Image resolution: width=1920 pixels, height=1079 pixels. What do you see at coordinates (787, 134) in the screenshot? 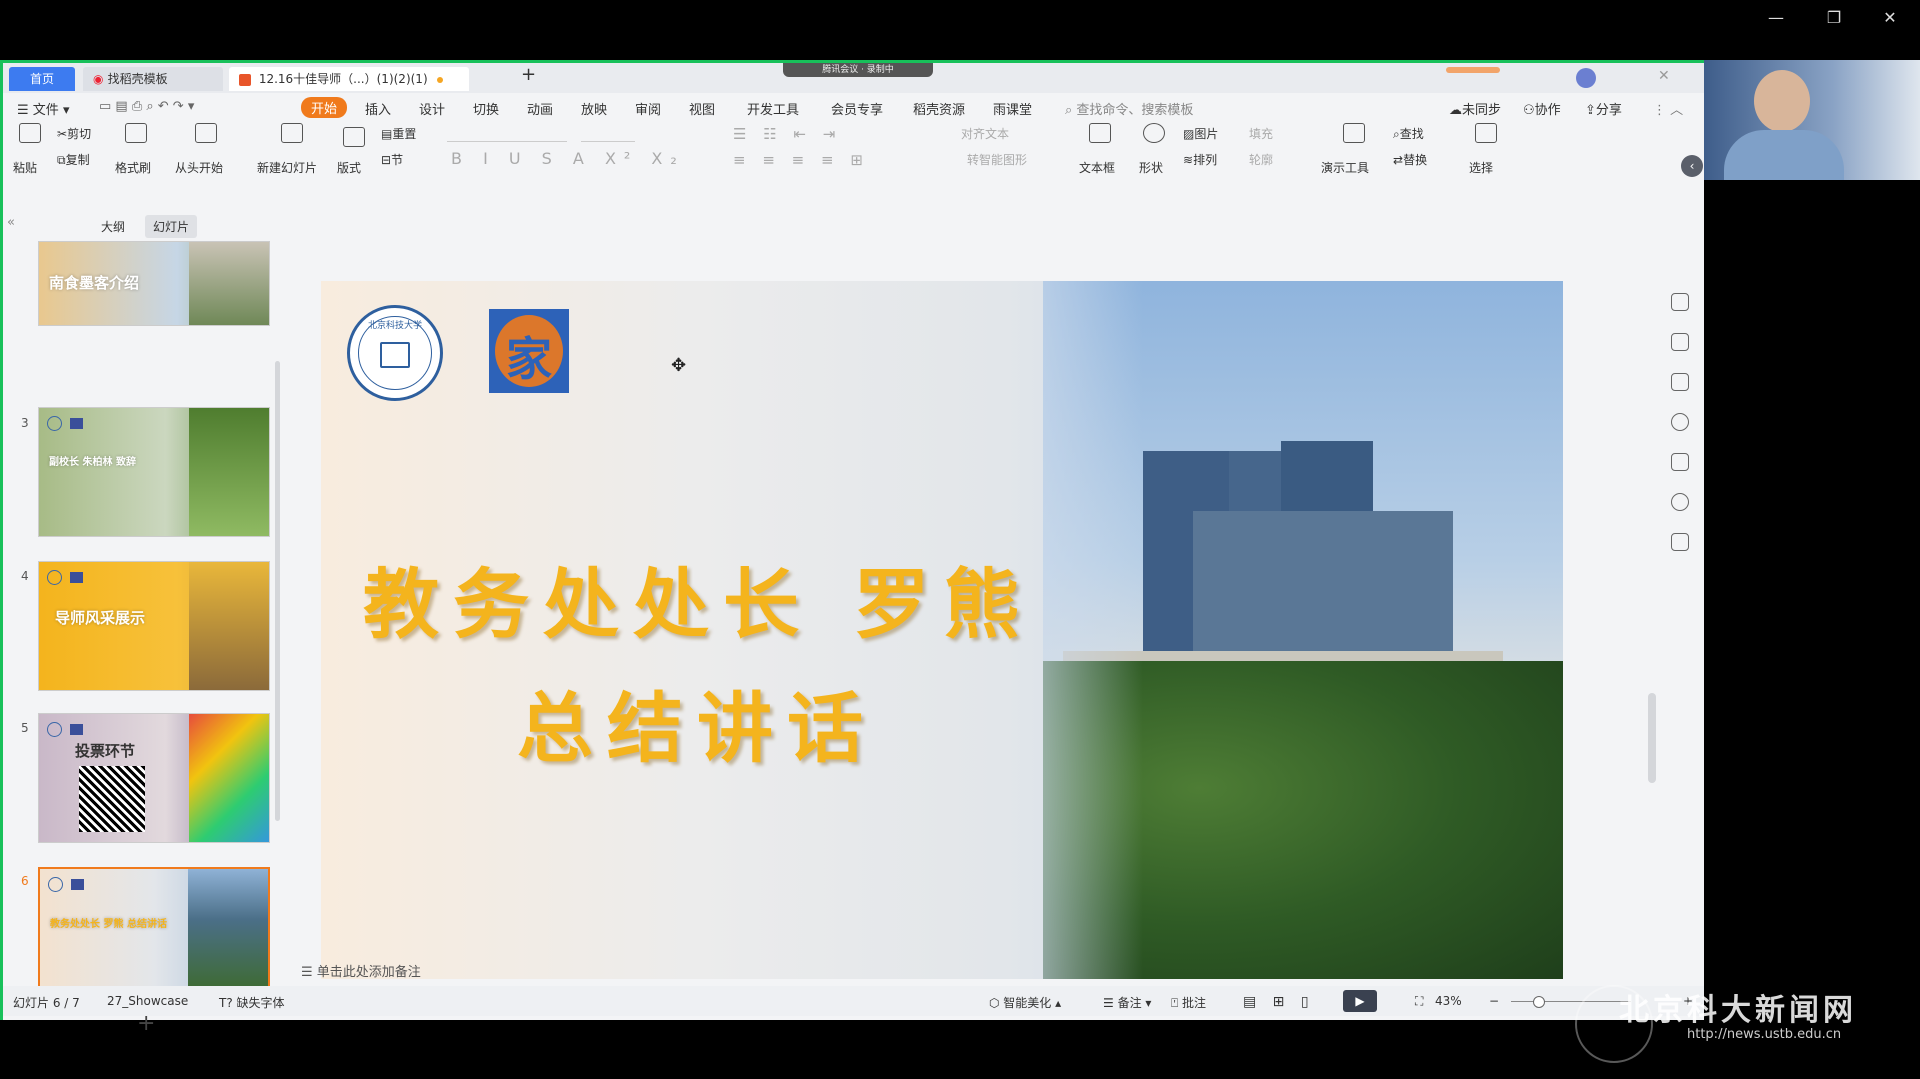
I see `paragraph-buttons: ☰ ☷ ⇤ ⇥` at bounding box center [787, 134].